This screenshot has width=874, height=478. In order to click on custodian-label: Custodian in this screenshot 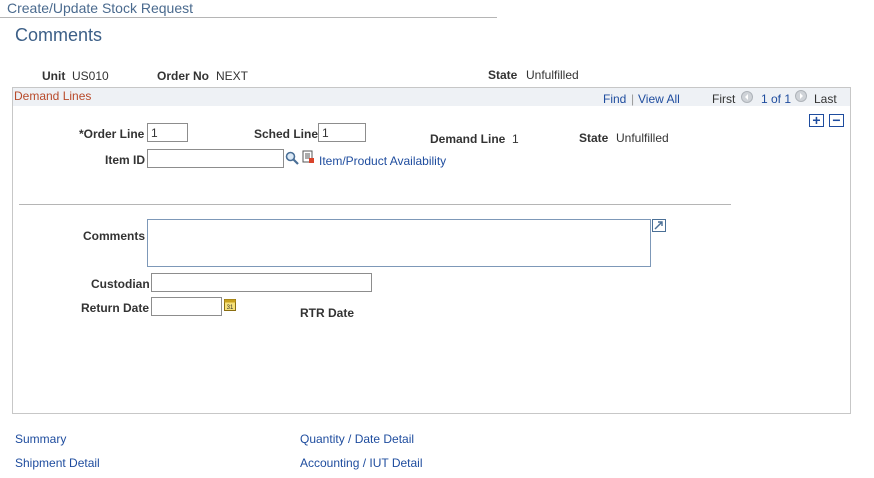, I will do `click(120, 284)`.